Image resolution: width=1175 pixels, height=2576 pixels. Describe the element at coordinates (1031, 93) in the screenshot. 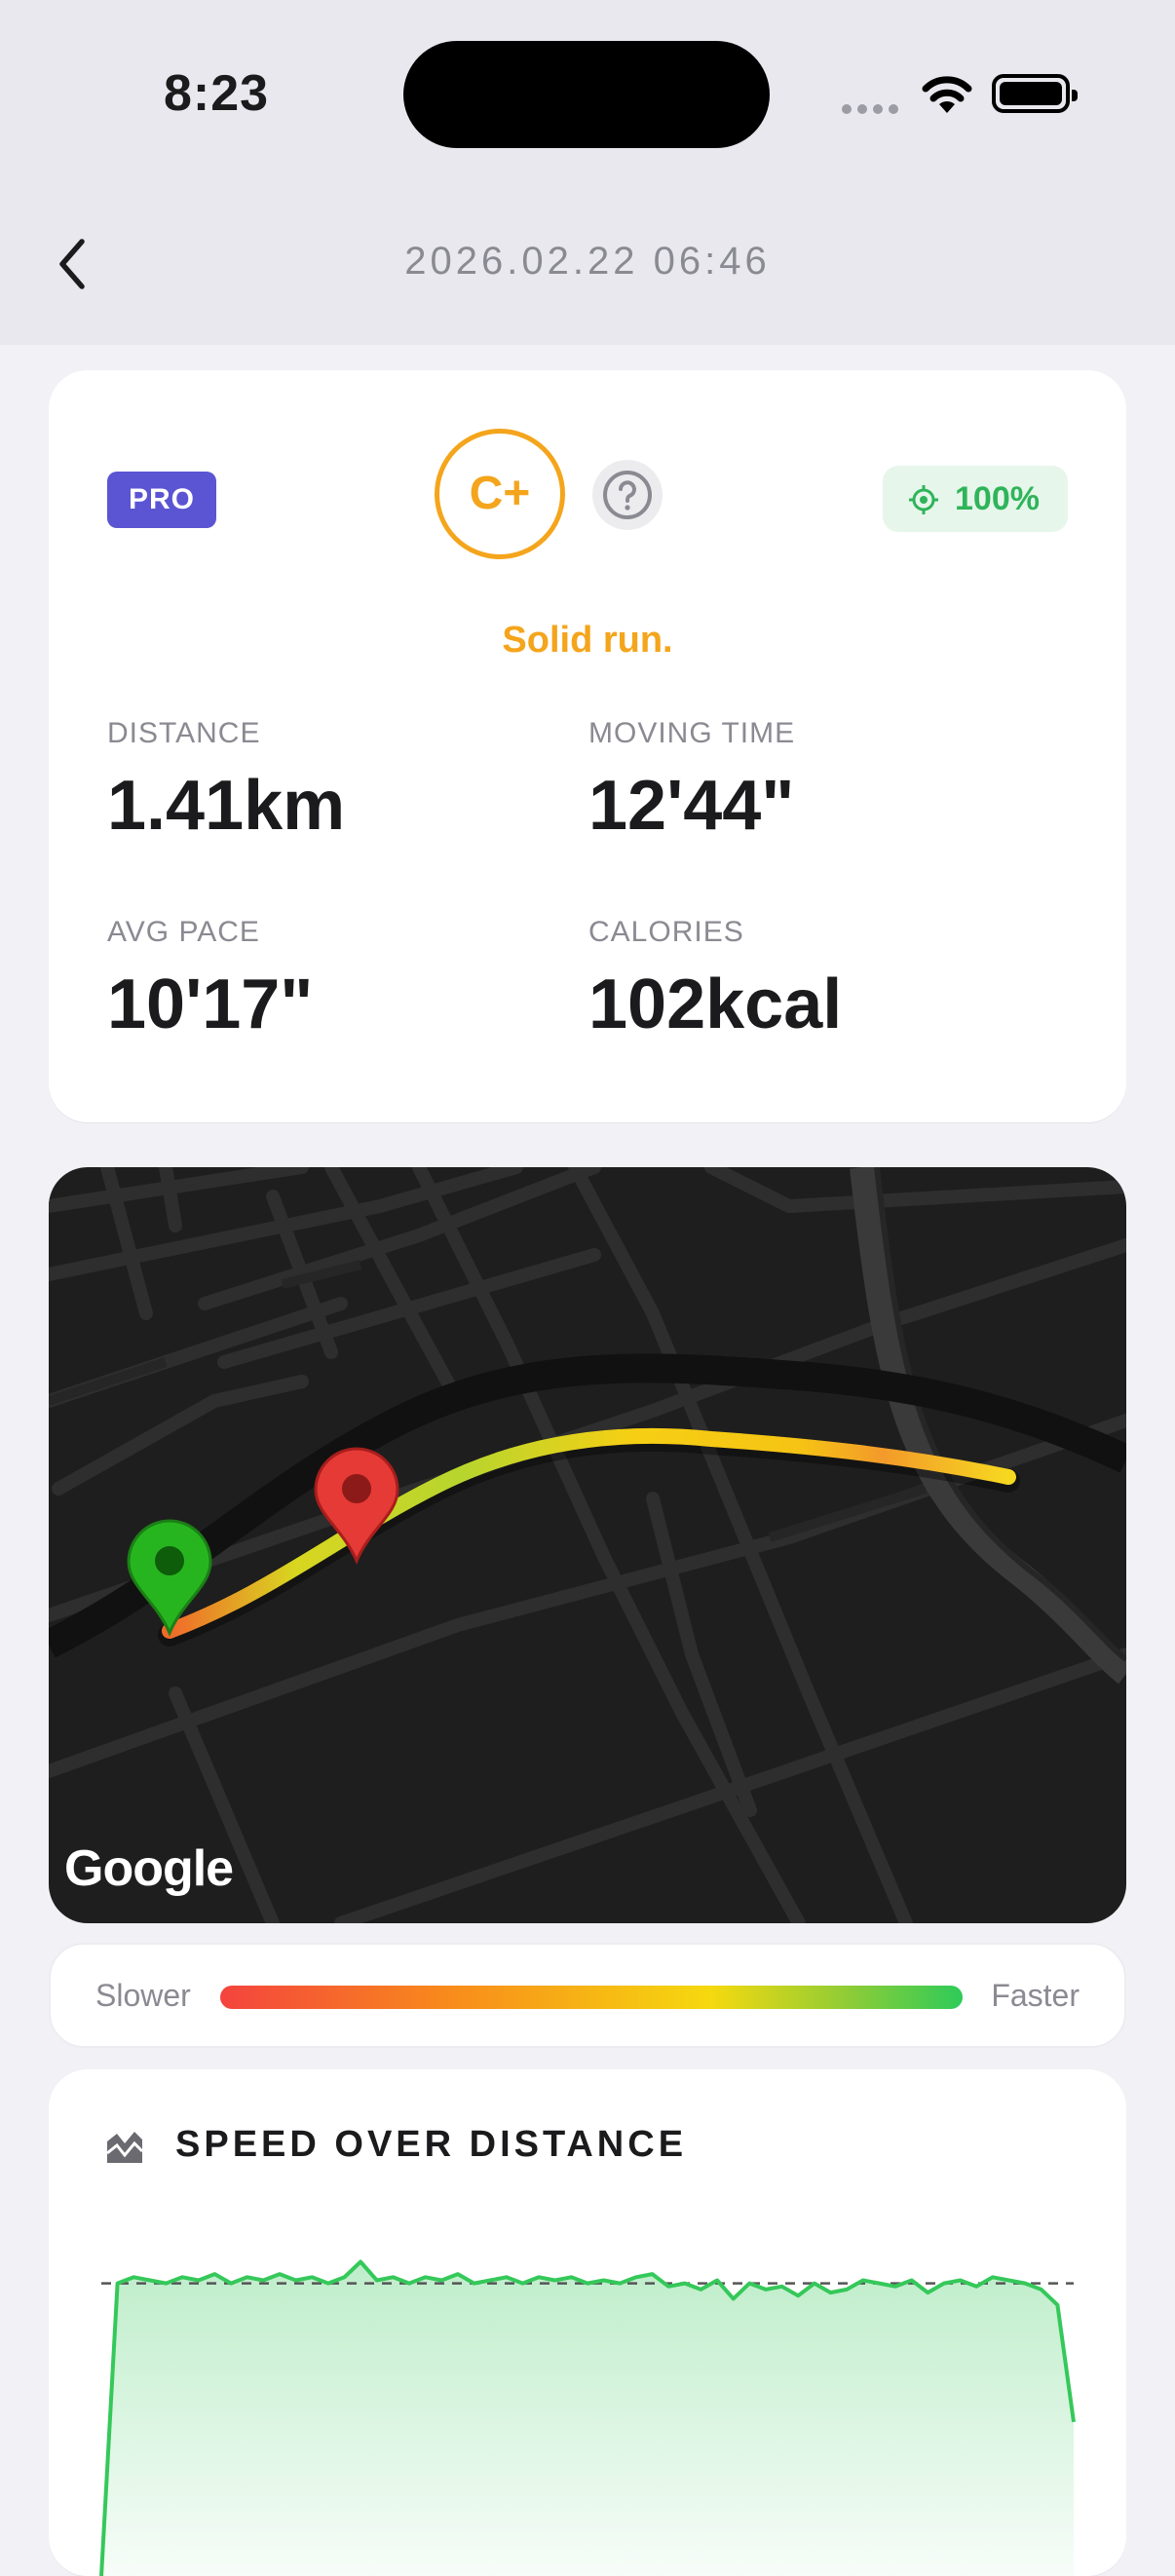

I see `battery-icon` at that location.